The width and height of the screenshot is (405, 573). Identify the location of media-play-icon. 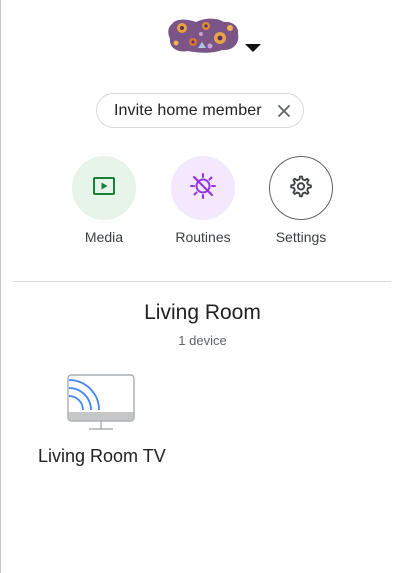
(104, 188).